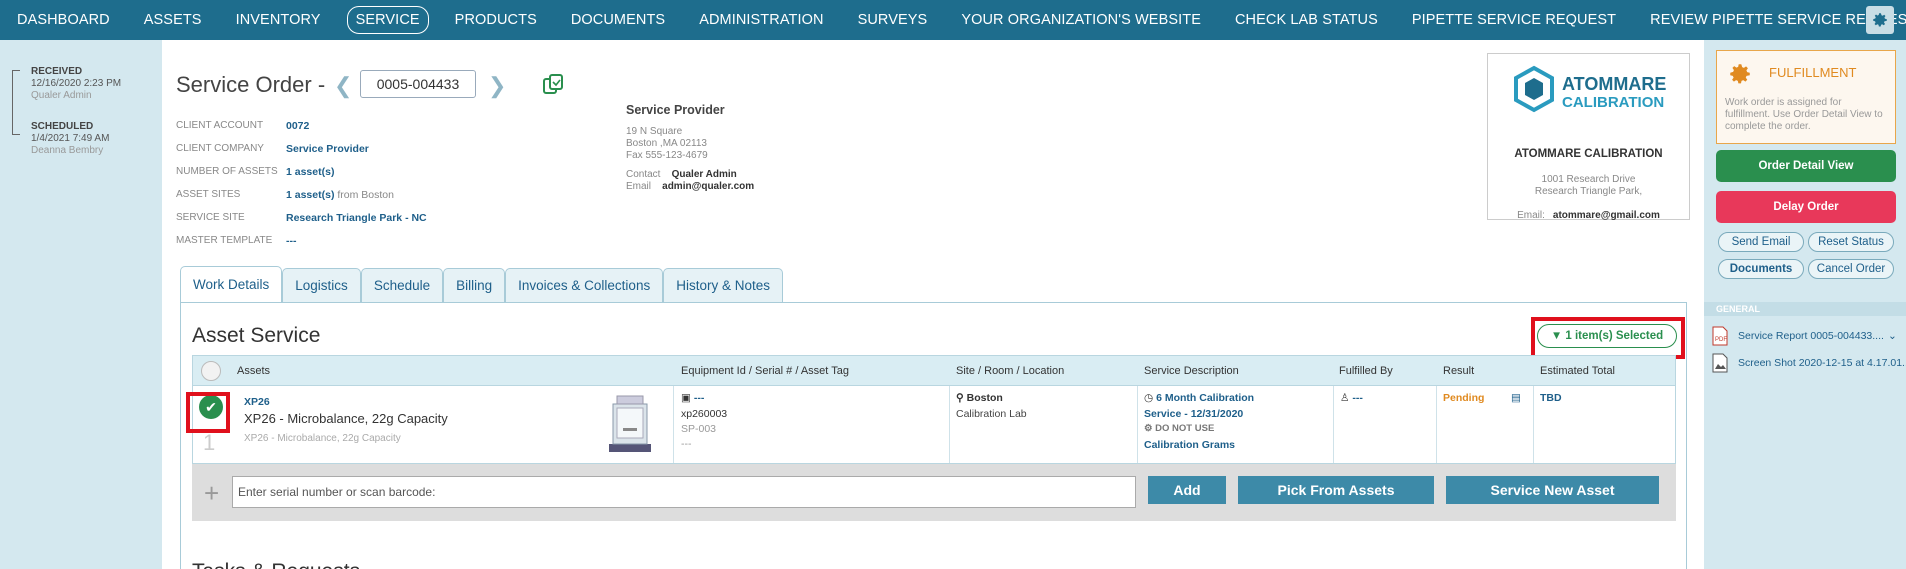 This screenshot has height=569, width=1906. I want to click on timeline-received: RECEIVED 12/16/2020 2:23 PM Qualer Admin, so click(76, 84).